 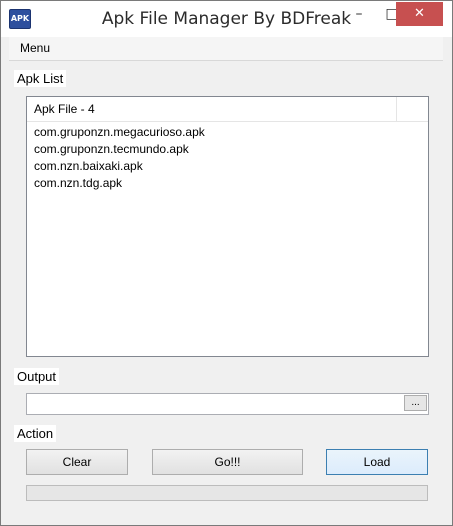 What do you see at coordinates (226, 49) in the screenshot?
I see `menu-bar: Menu` at bounding box center [226, 49].